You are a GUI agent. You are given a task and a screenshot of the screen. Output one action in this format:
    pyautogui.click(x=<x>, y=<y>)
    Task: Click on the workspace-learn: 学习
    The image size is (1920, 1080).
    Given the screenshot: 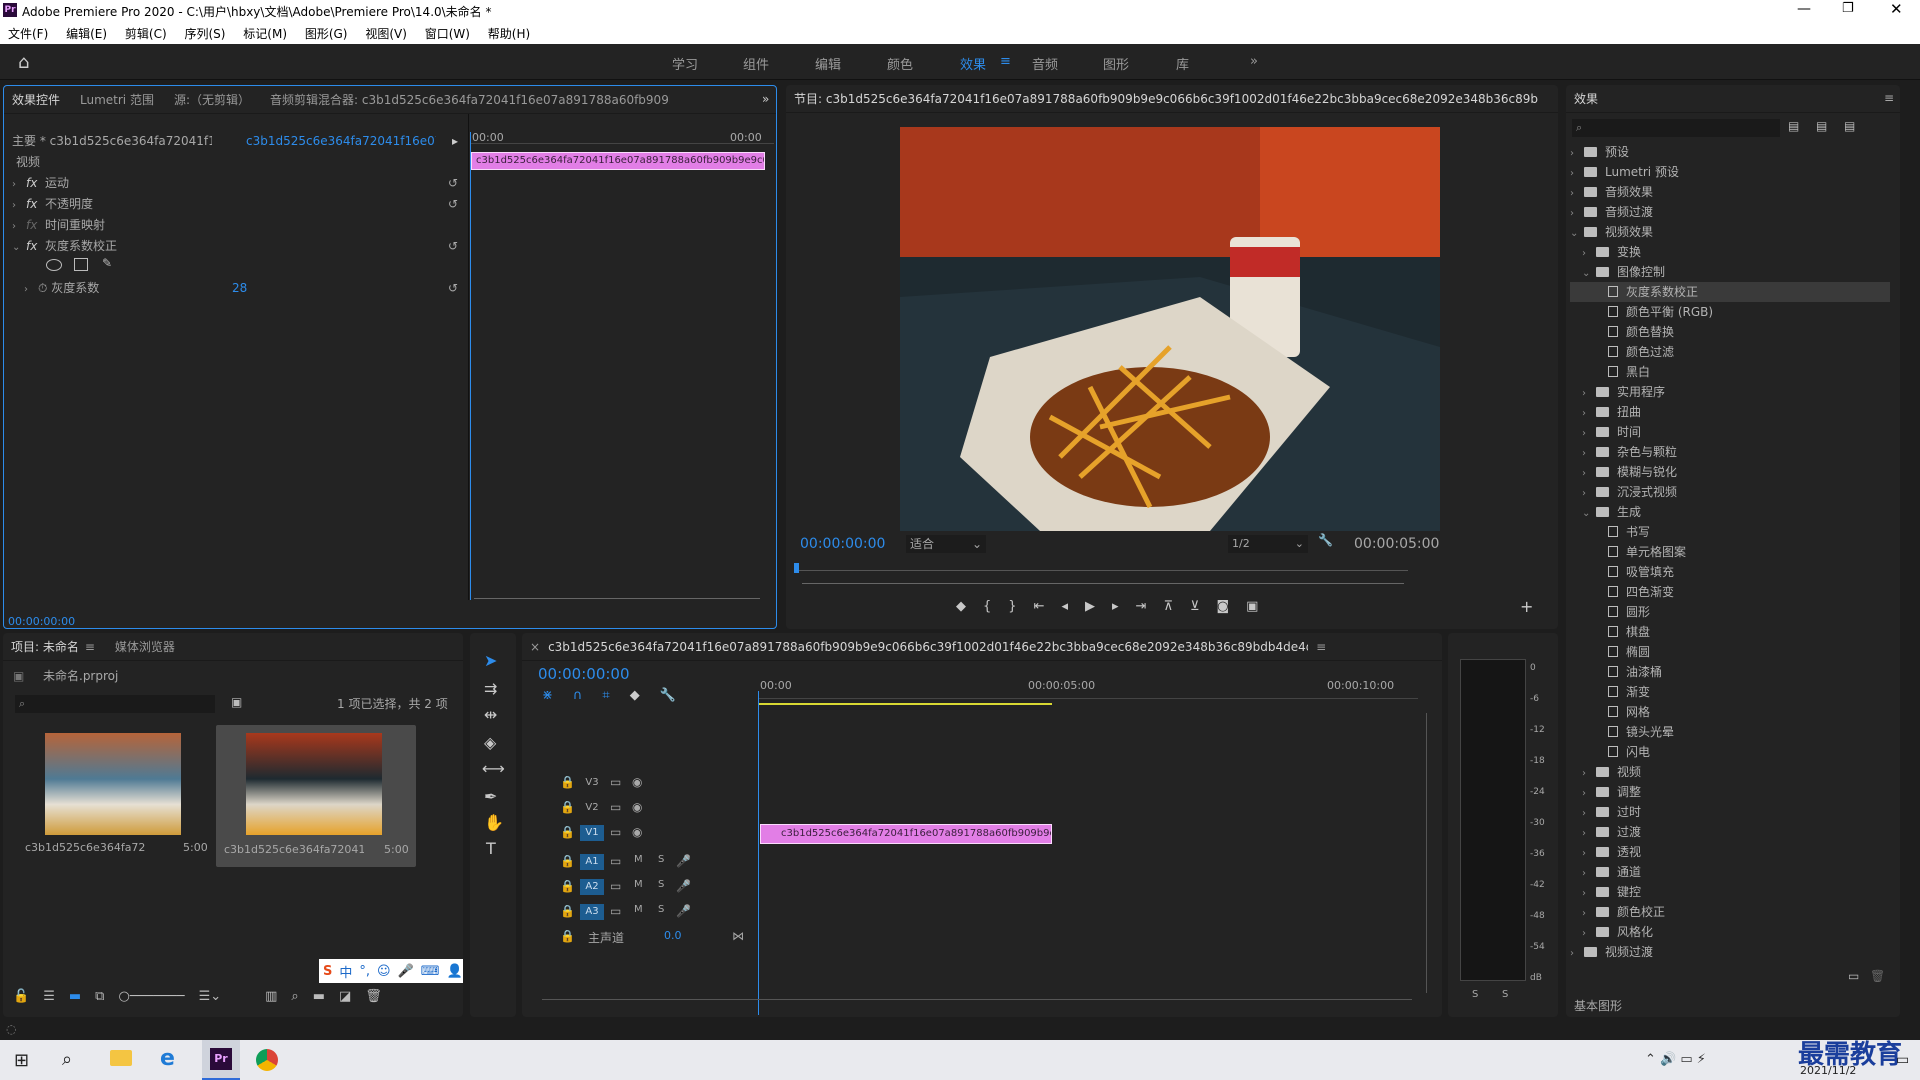 What is the action you would take?
    pyautogui.click(x=685, y=63)
    